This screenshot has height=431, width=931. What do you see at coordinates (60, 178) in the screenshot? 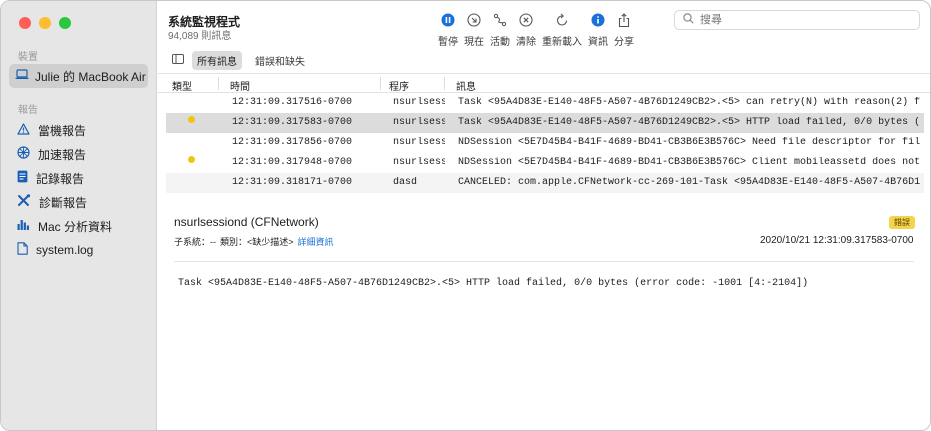
I see `sidebar-item-label: 記錄報告` at bounding box center [60, 178].